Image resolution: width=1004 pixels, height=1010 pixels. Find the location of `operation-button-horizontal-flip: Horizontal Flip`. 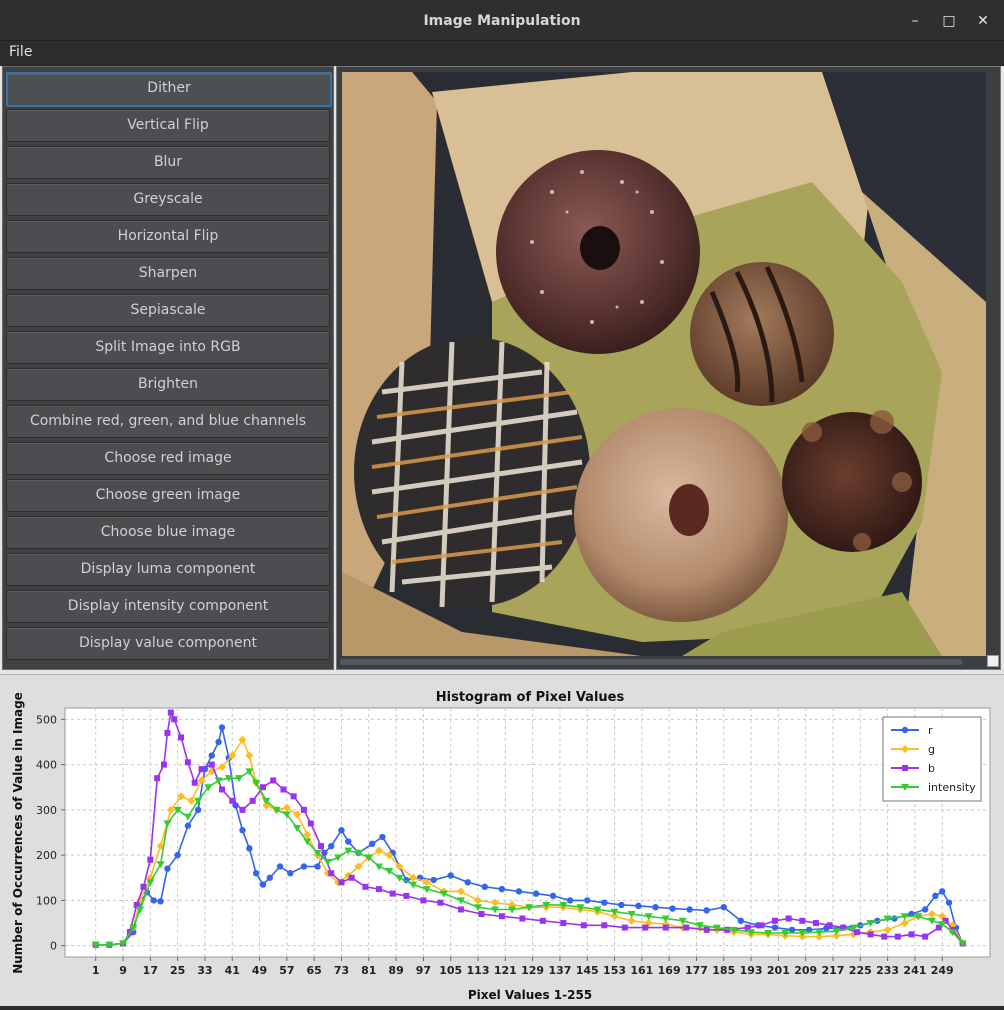

operation-button-horizontal-flip: Horizontal Flip is located at coordinates (168, 236).